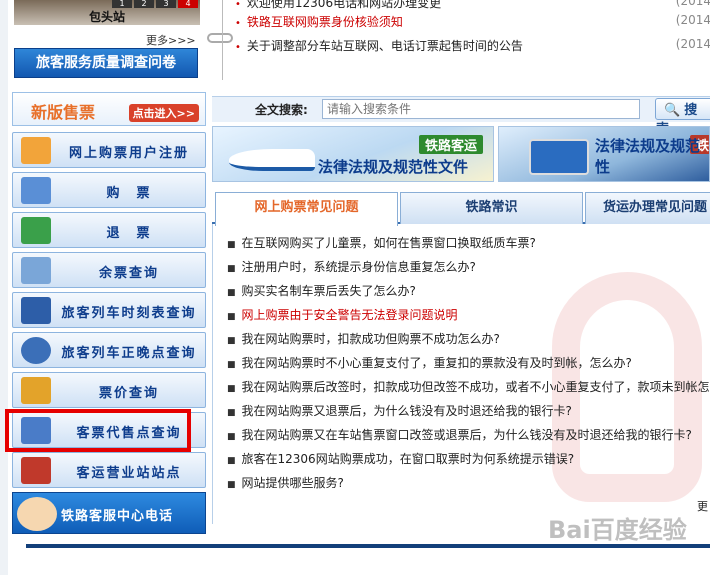 This screenshot has height=575, width=710. I want to click on news-item: • 关于调整部分车站互联网、电话订票起售时间的公告 (2014, so click(472, 47).